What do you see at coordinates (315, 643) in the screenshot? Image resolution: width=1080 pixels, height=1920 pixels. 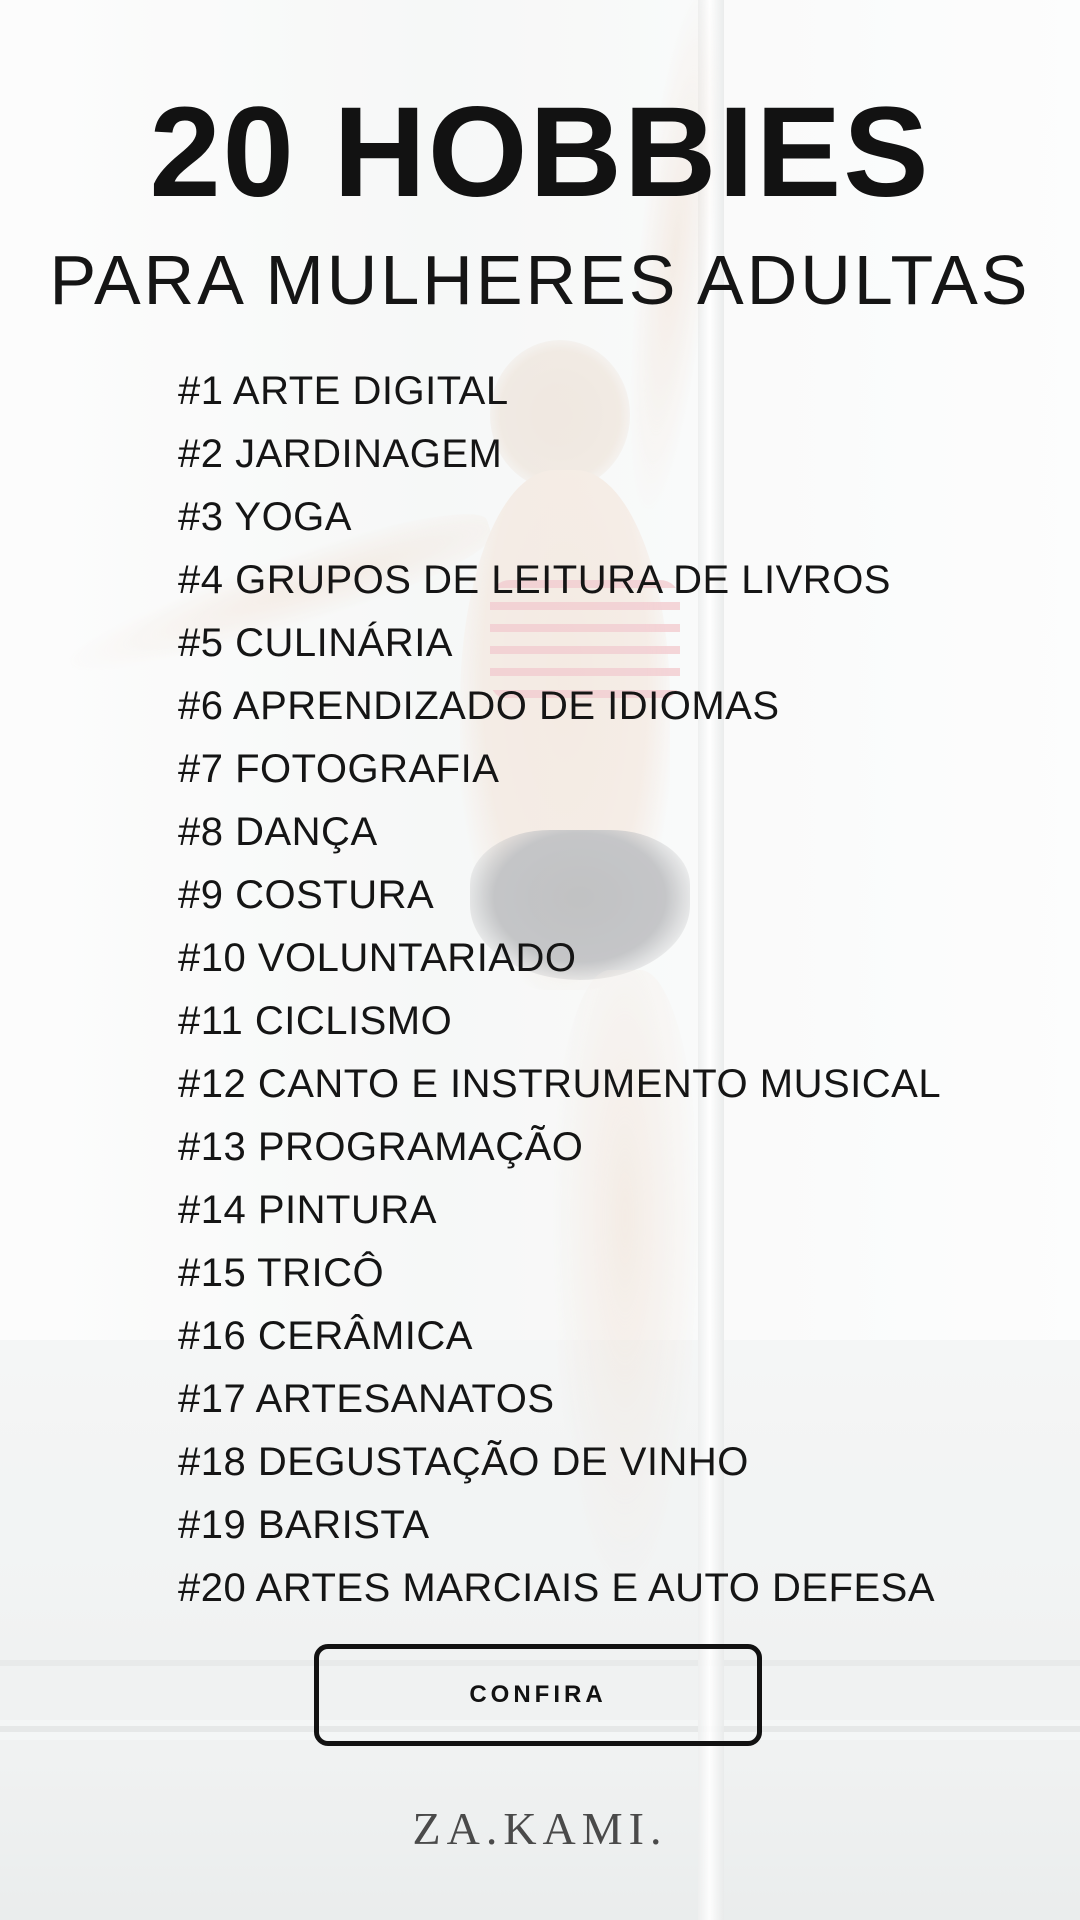 I see `list-item: #5 CULINÁRIA` at bounding box center [315, 643].